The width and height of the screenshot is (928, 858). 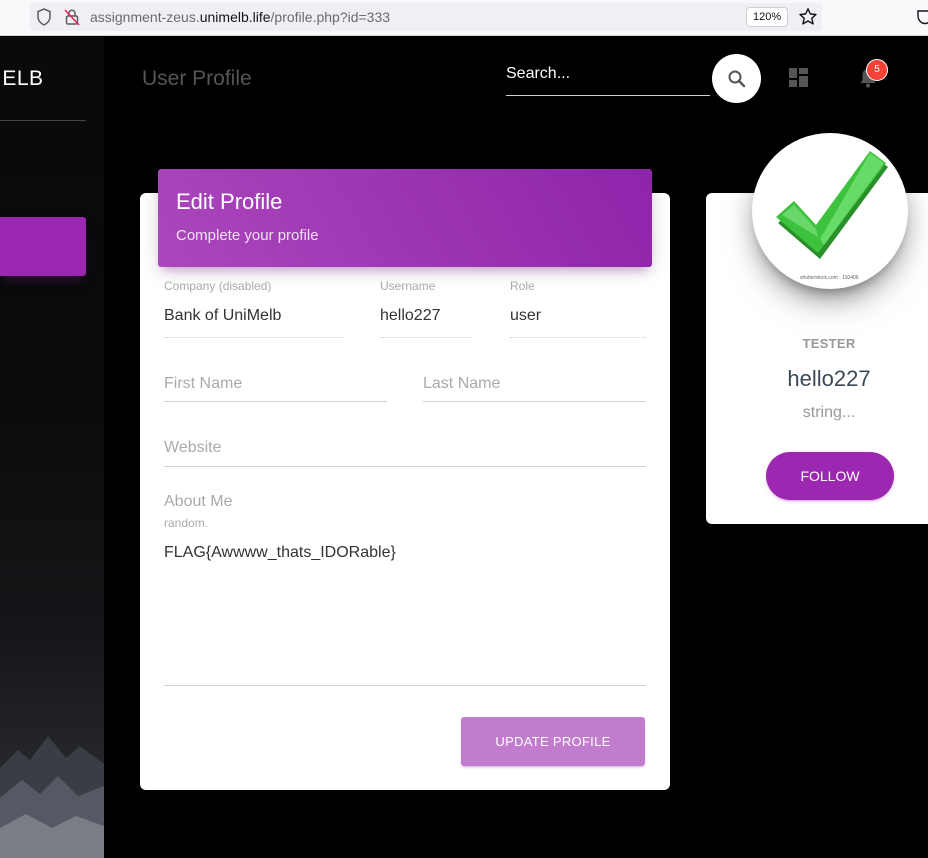 What do you see at coordinates (203, 384) in the screenshot?
I see `first-name-field: First Name` at bounding box center [203, 384].